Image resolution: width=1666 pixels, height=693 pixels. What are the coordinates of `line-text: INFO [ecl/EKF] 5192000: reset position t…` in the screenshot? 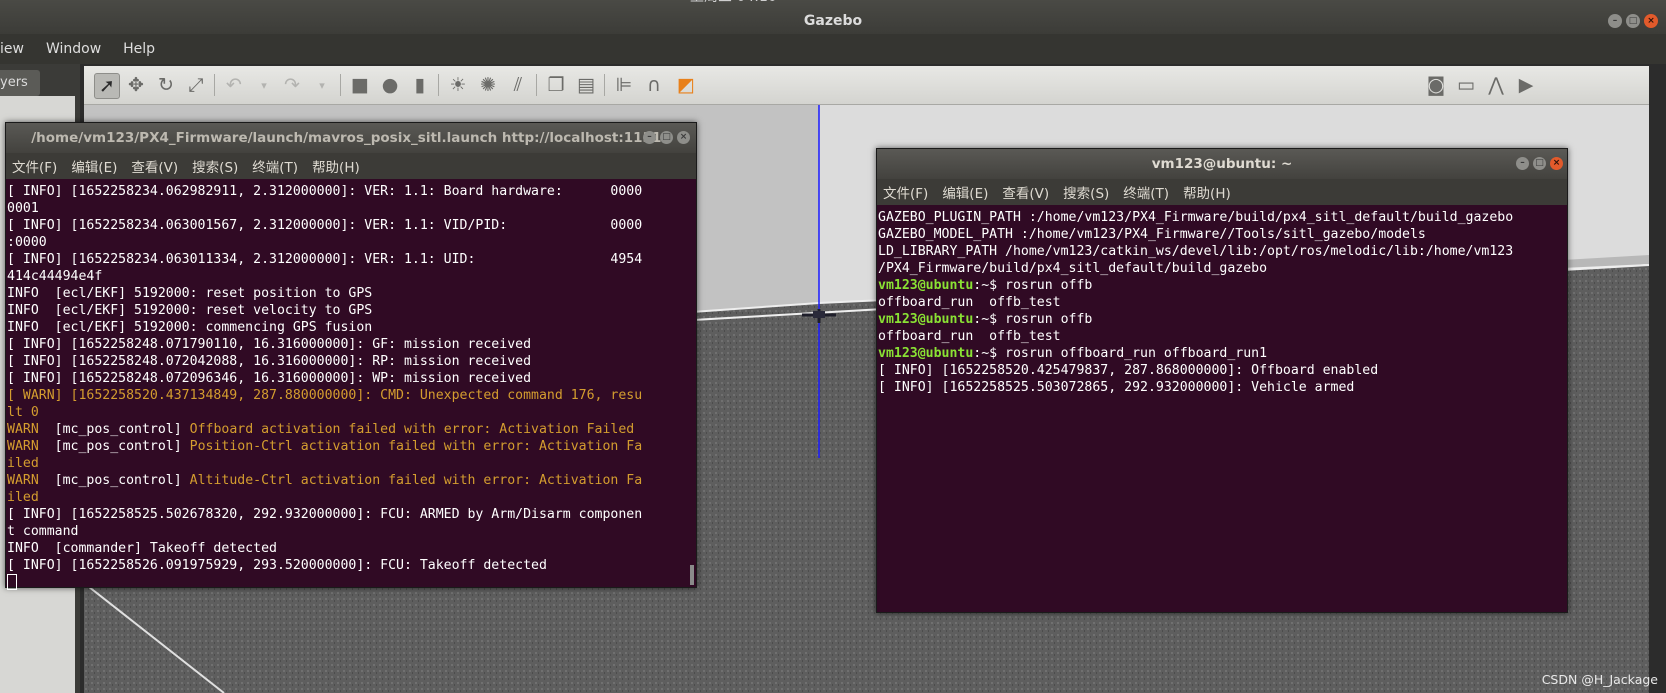 It's located at (190, 293).